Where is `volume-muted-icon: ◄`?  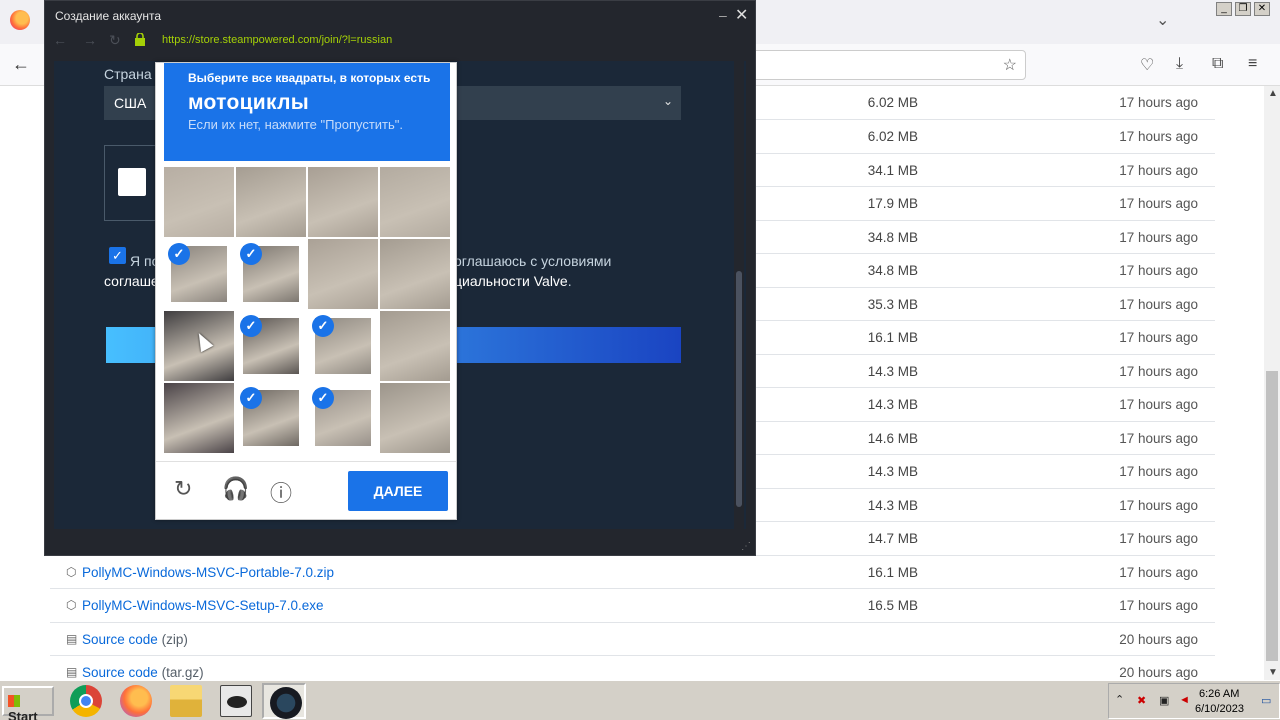
volume-muted-icon: ◄ is located at coordinates (1186, 701).